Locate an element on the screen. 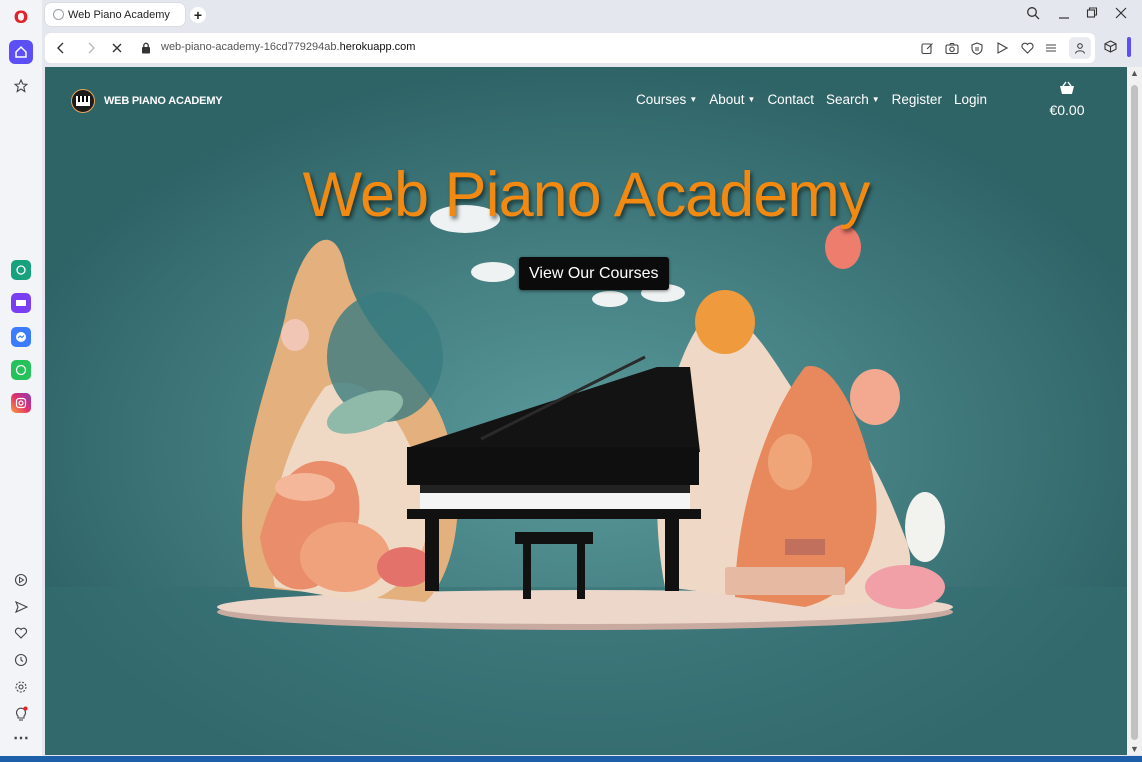 The image size is (1142, 762). browser-sidebar: O ⋯ is located at coordinates (21, 381).